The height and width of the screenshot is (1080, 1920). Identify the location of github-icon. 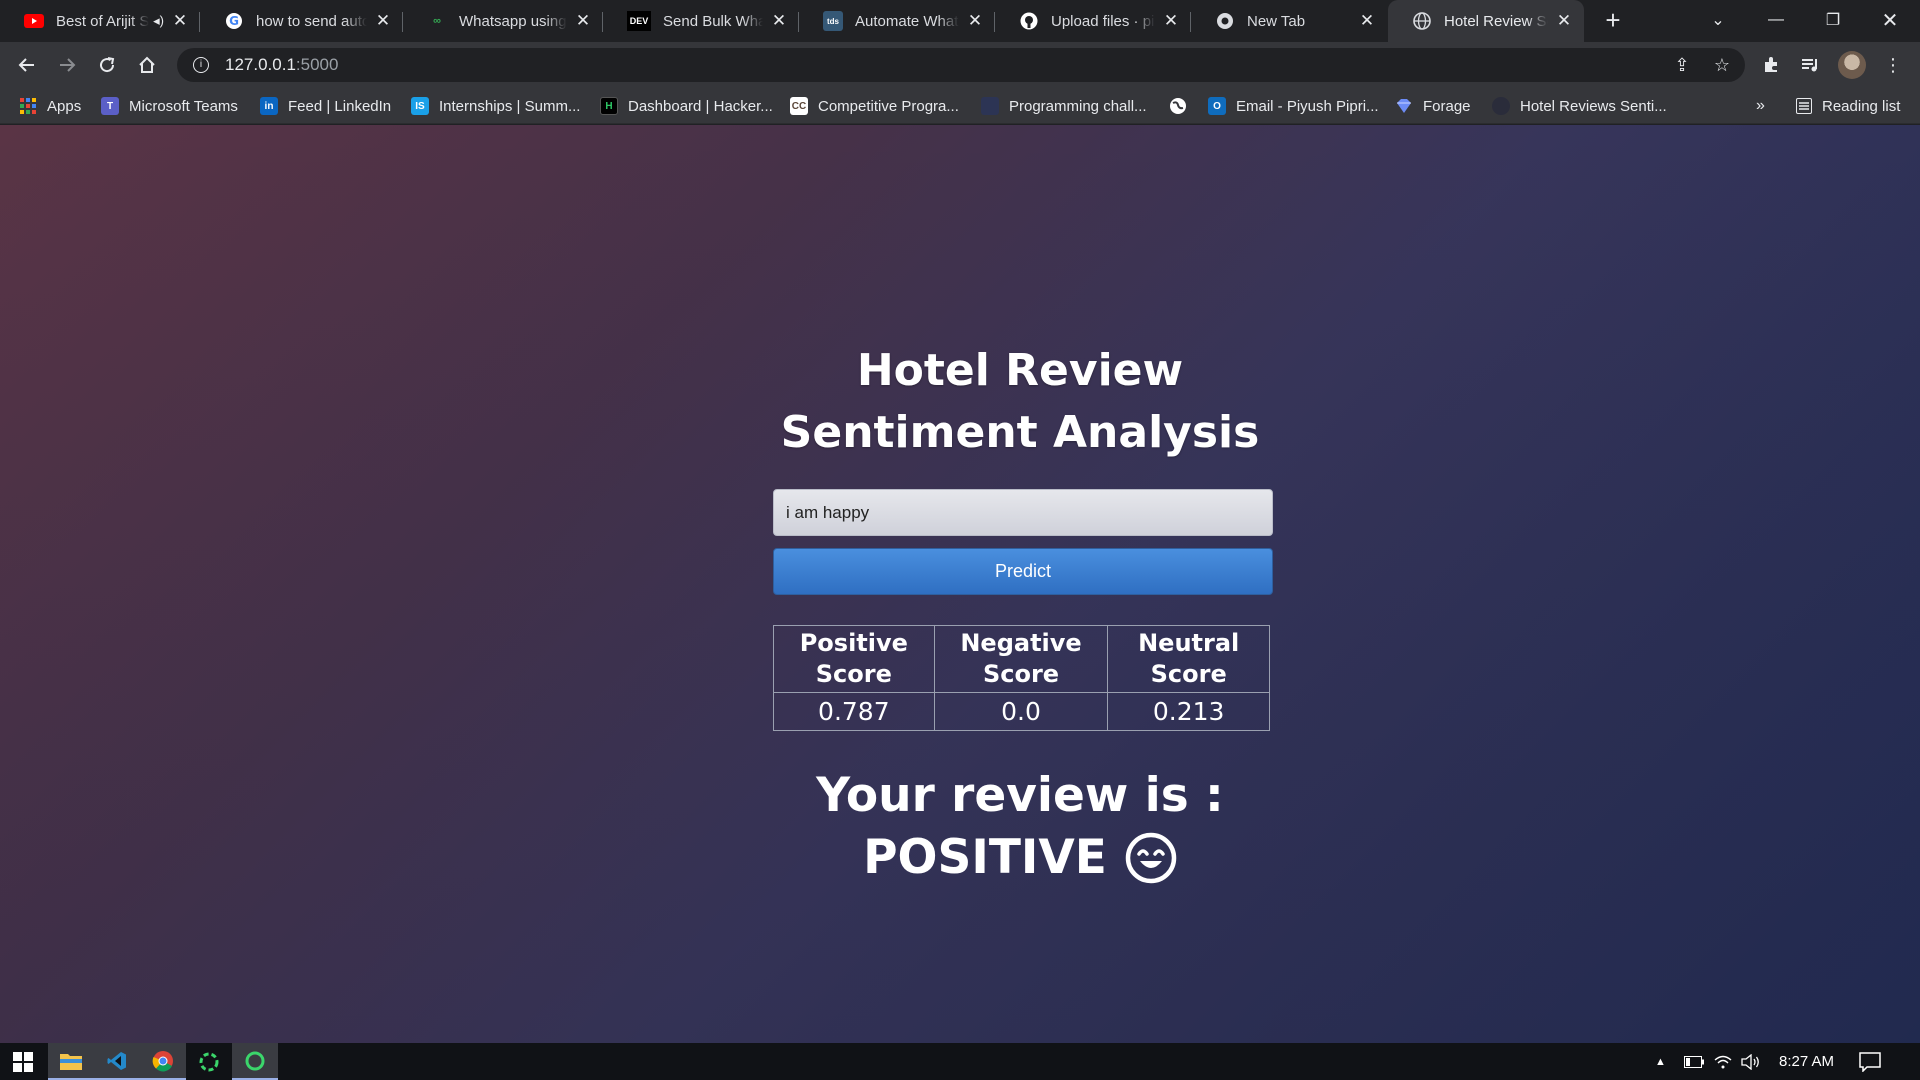
(1029, 21).